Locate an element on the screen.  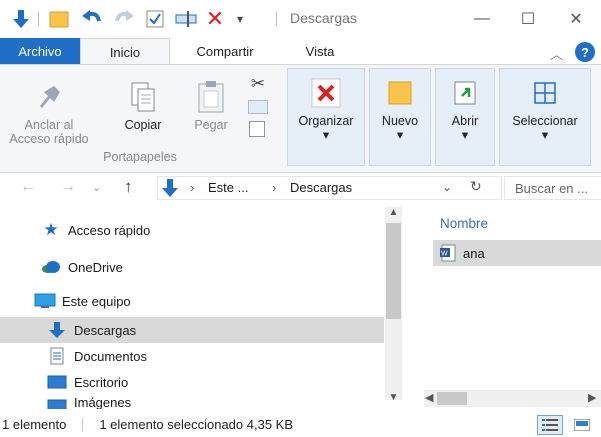
tree-item-label: Imágenes is located at coordinates (103, 402).